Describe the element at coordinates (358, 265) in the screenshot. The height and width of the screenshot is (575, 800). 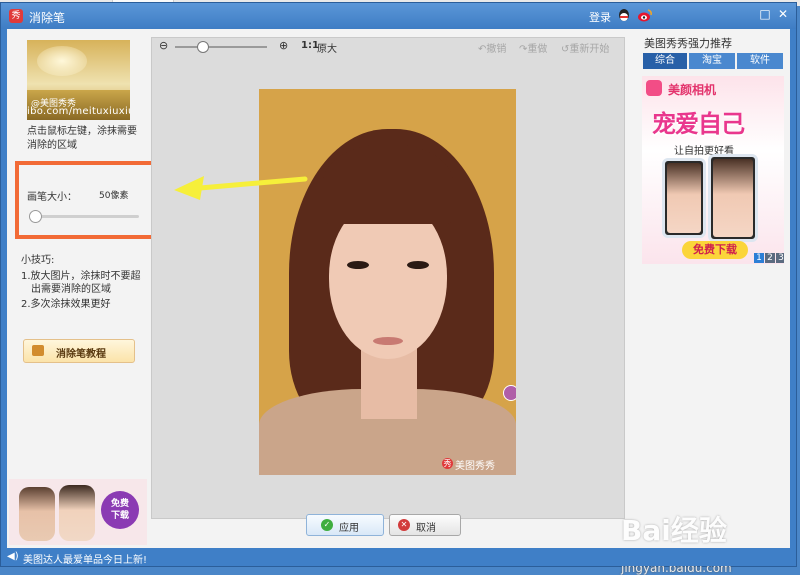
I see `photo-eye-left` at that location.